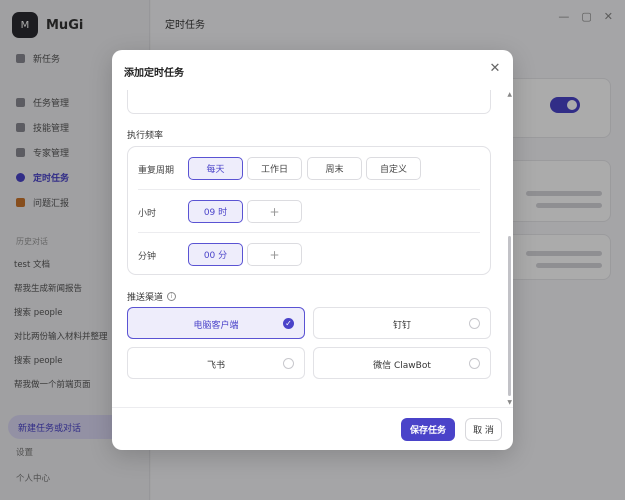  I want to click on frequency-label-text: 执行频率, so click(145, 136).